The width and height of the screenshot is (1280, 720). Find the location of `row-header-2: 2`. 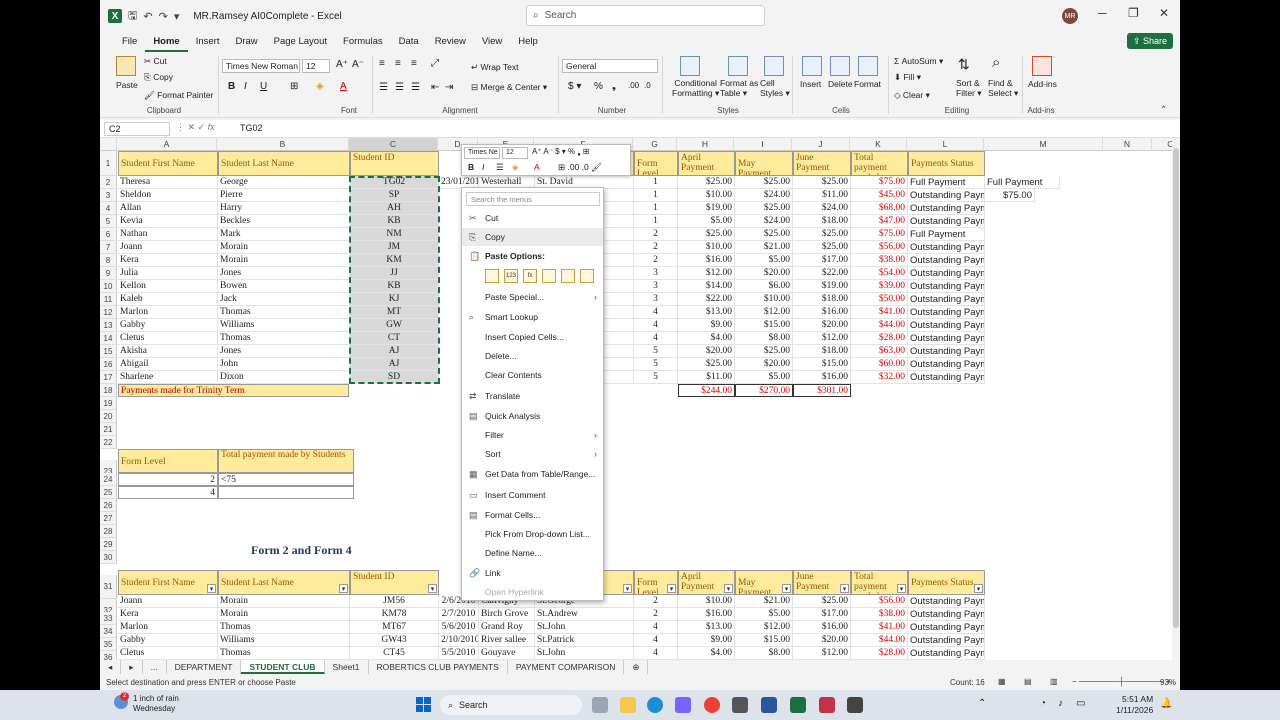

row-header-2: 2 is located at coordinates (108, 182).